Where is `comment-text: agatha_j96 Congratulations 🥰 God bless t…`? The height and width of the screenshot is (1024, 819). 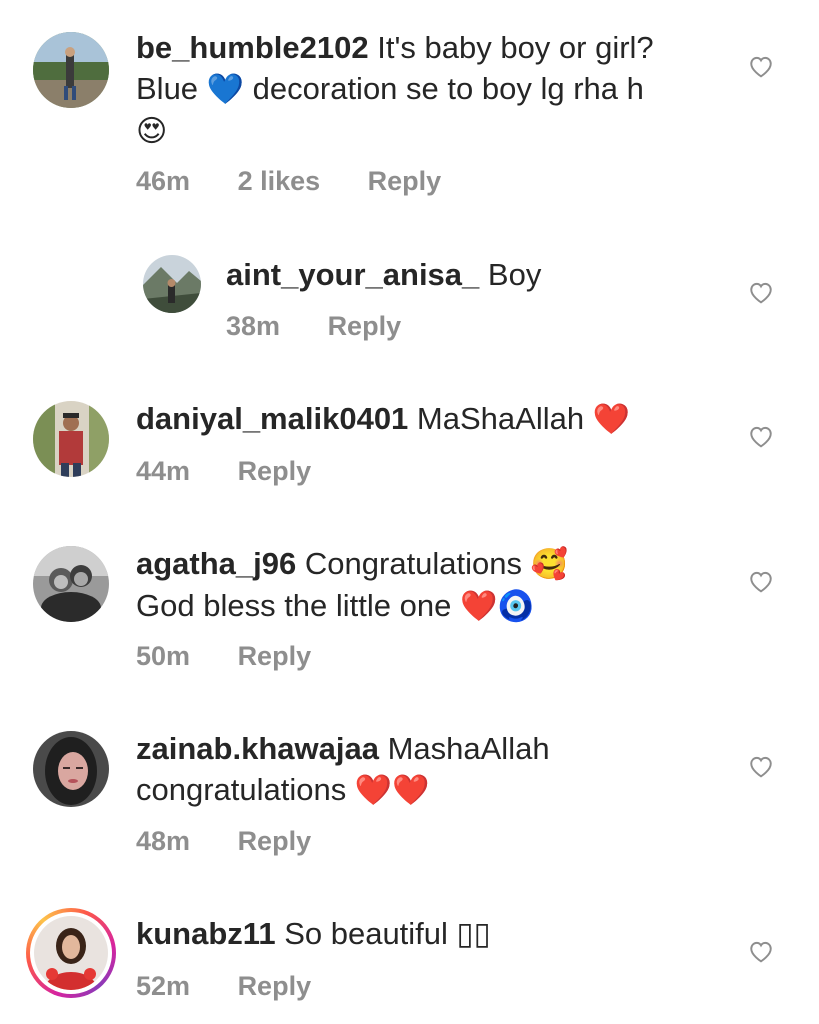
comment-text: agatha_j96 Congratulations 🥰 God bless t… is located at coordinates (431, 585).